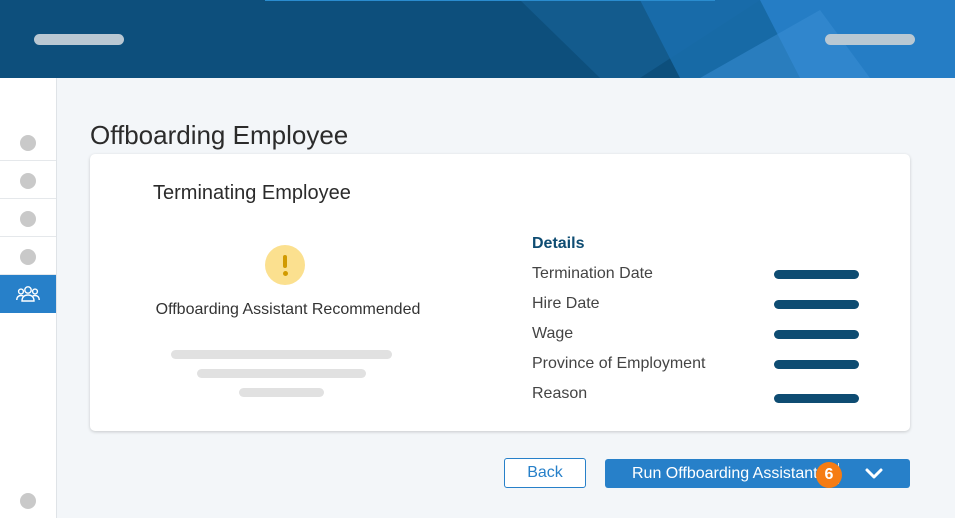 This screenshot has width=955, height=518. I want to click on recommendation-text: Offboarding Assistant Recommended, so click(288, 309).